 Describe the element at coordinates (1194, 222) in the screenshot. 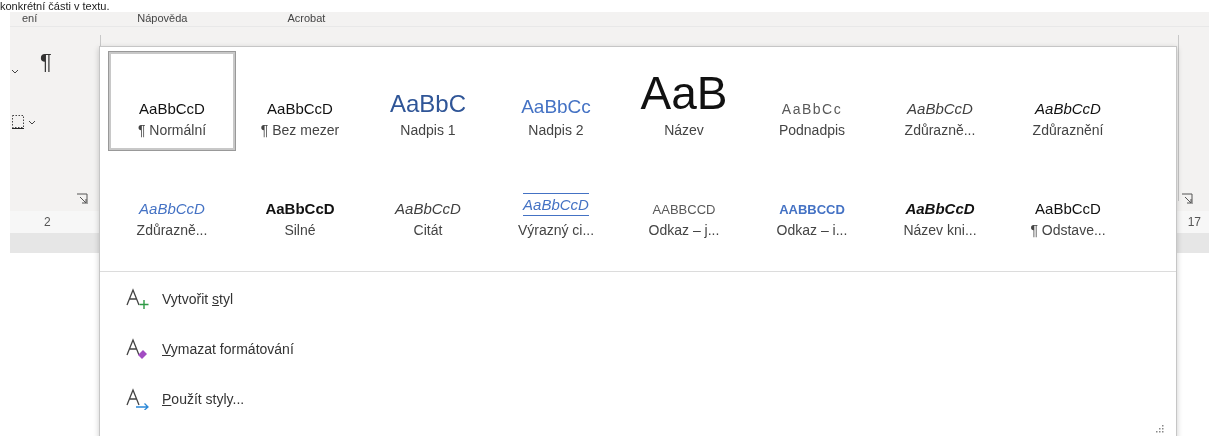

I see `ruler-number: 17` at that location.